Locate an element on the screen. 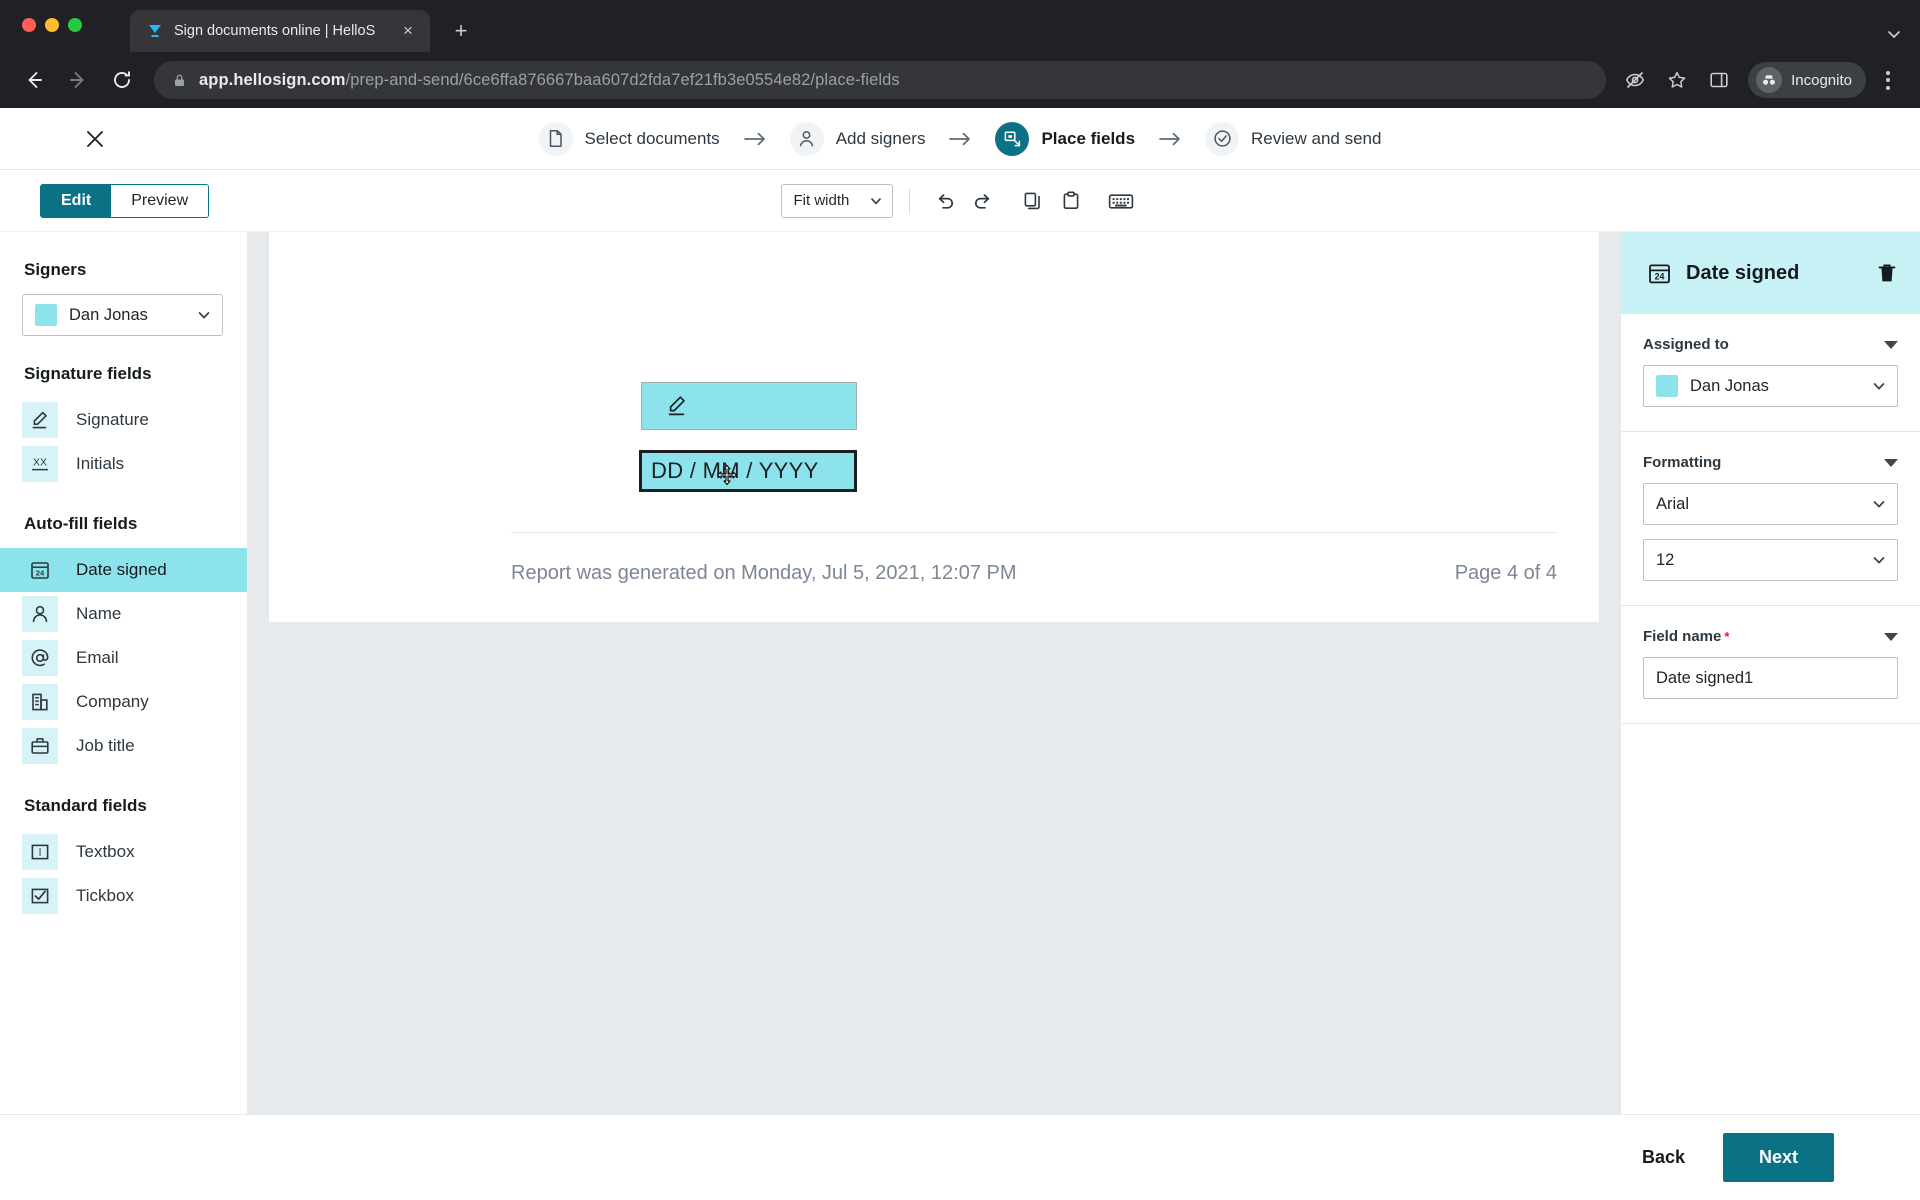  sidebar-field-tickbox: Tickbox is located at coordinates (123, 896).